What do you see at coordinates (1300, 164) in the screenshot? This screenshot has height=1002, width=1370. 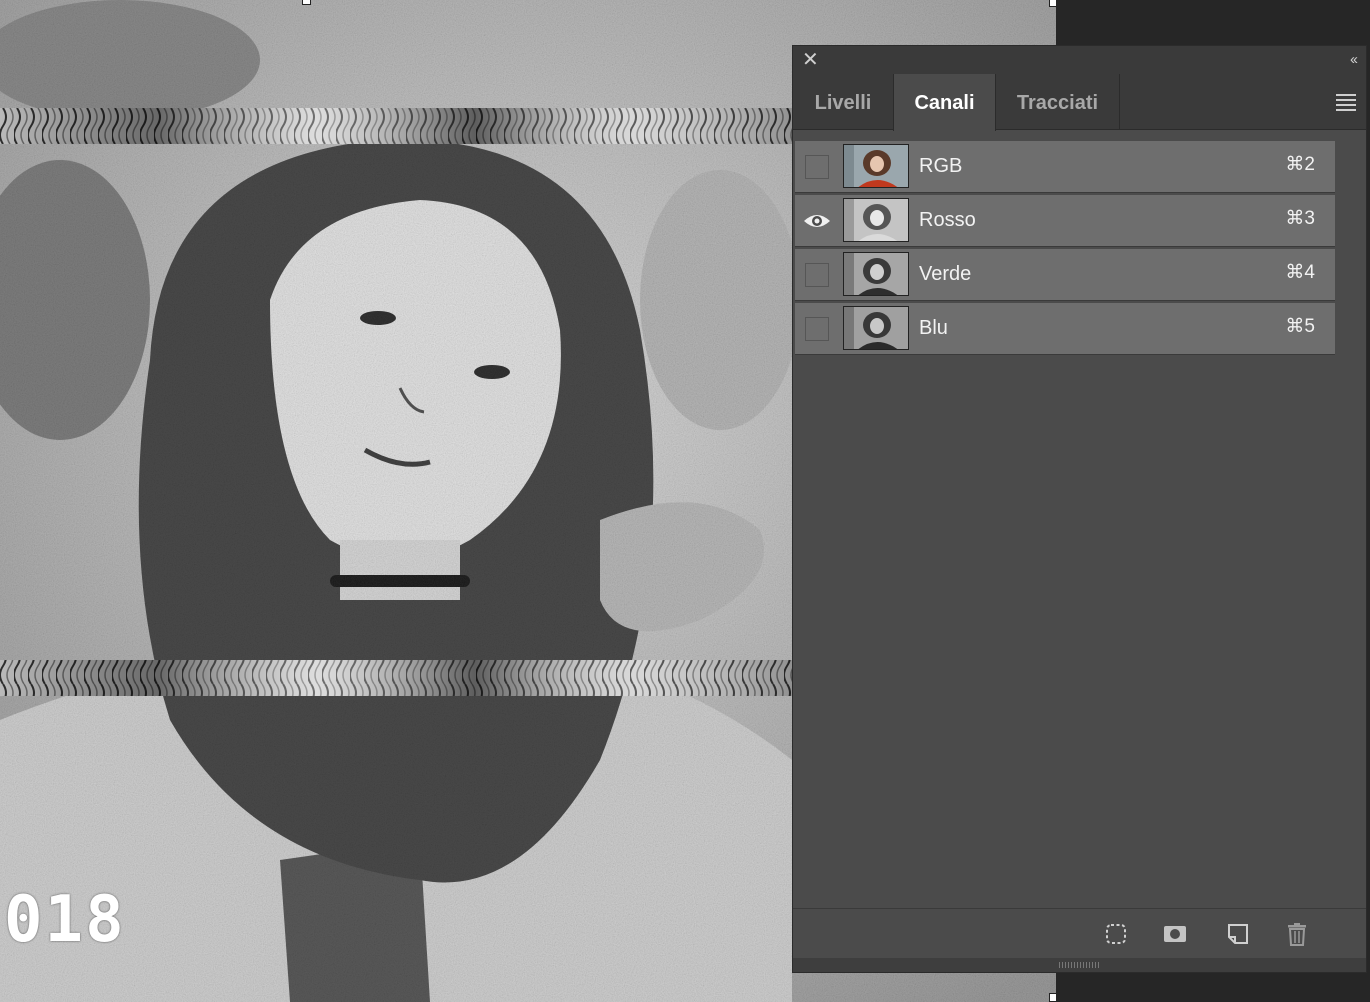 I see `channel-shortcut: ⌘2` at bounding box center [1300, 164].